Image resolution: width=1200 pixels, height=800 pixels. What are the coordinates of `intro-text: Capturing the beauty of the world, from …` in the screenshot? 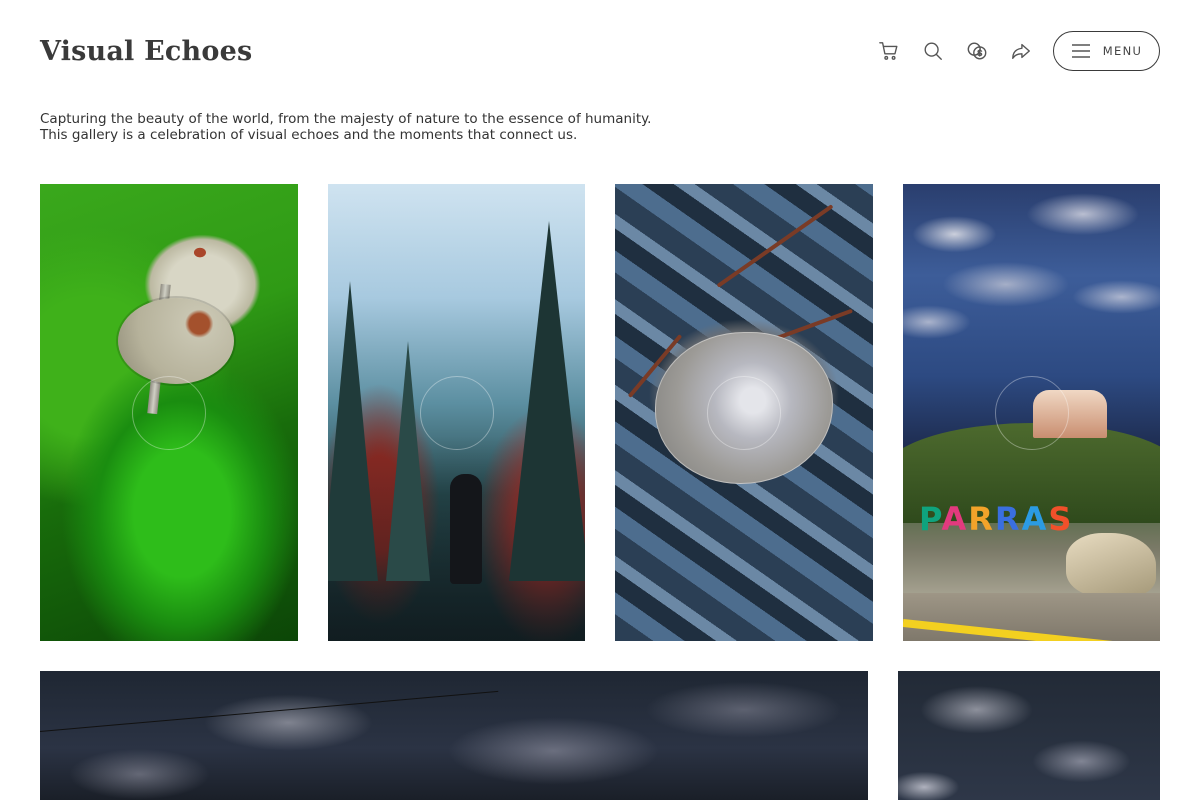 It's located at (346, 127).